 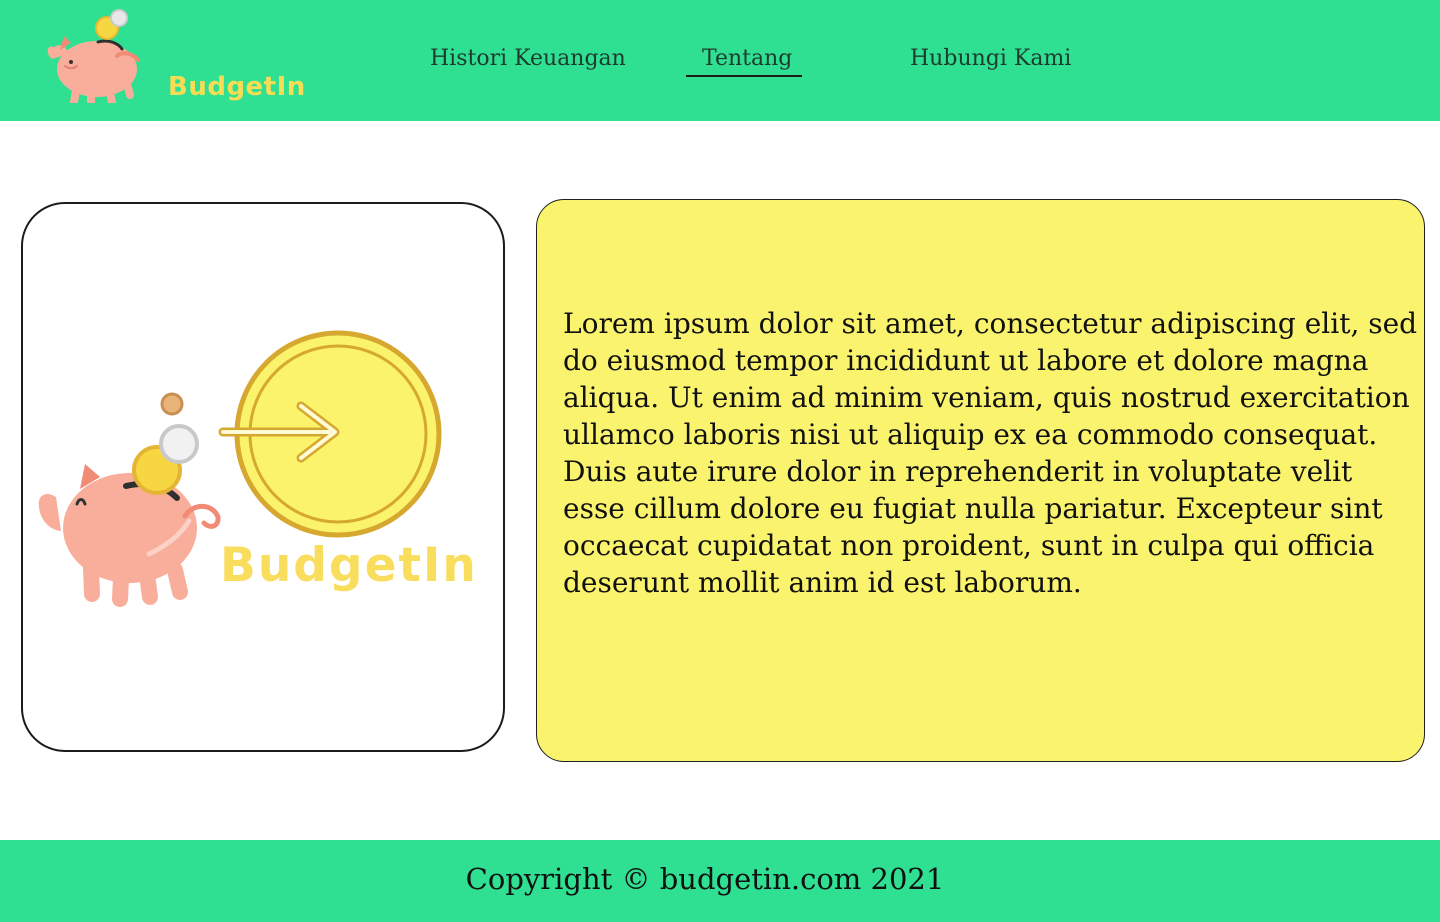 What do you see at coordinates (528, 58) in the screenshot?
I see `nav-histori-keuangan: Histori Keuangan` at bounding box center [528, 58].